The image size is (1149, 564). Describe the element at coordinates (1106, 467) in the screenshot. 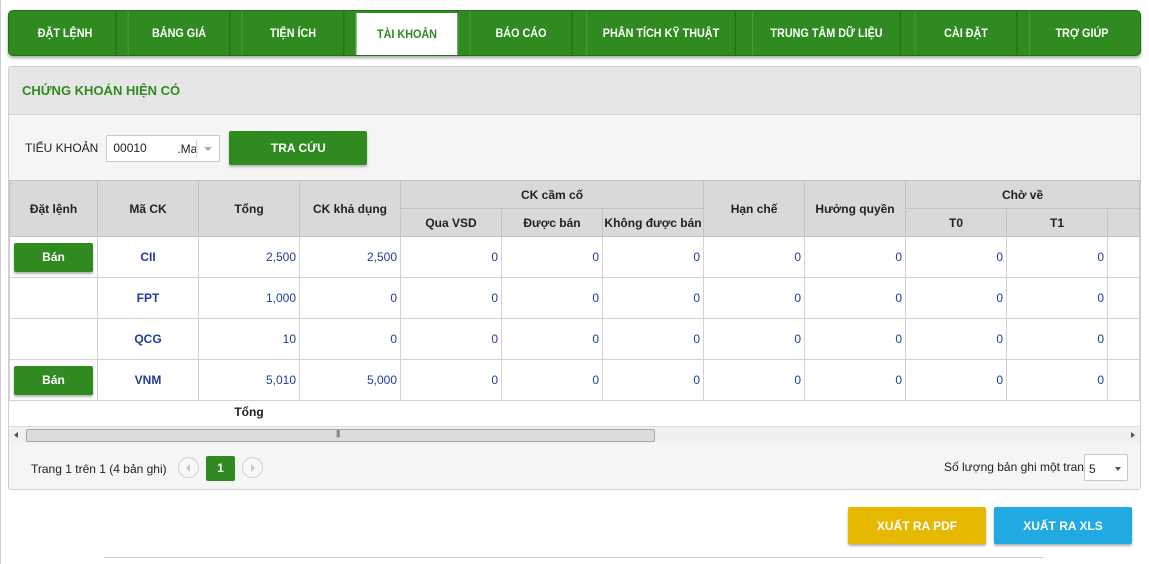

I see `per-page-select: 5` at that location.